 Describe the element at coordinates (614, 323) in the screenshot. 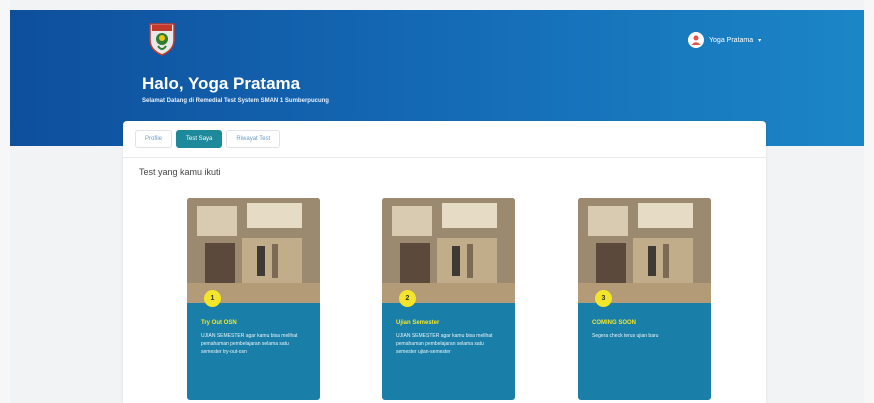

I see `test-title: COMING SOON` at that location.